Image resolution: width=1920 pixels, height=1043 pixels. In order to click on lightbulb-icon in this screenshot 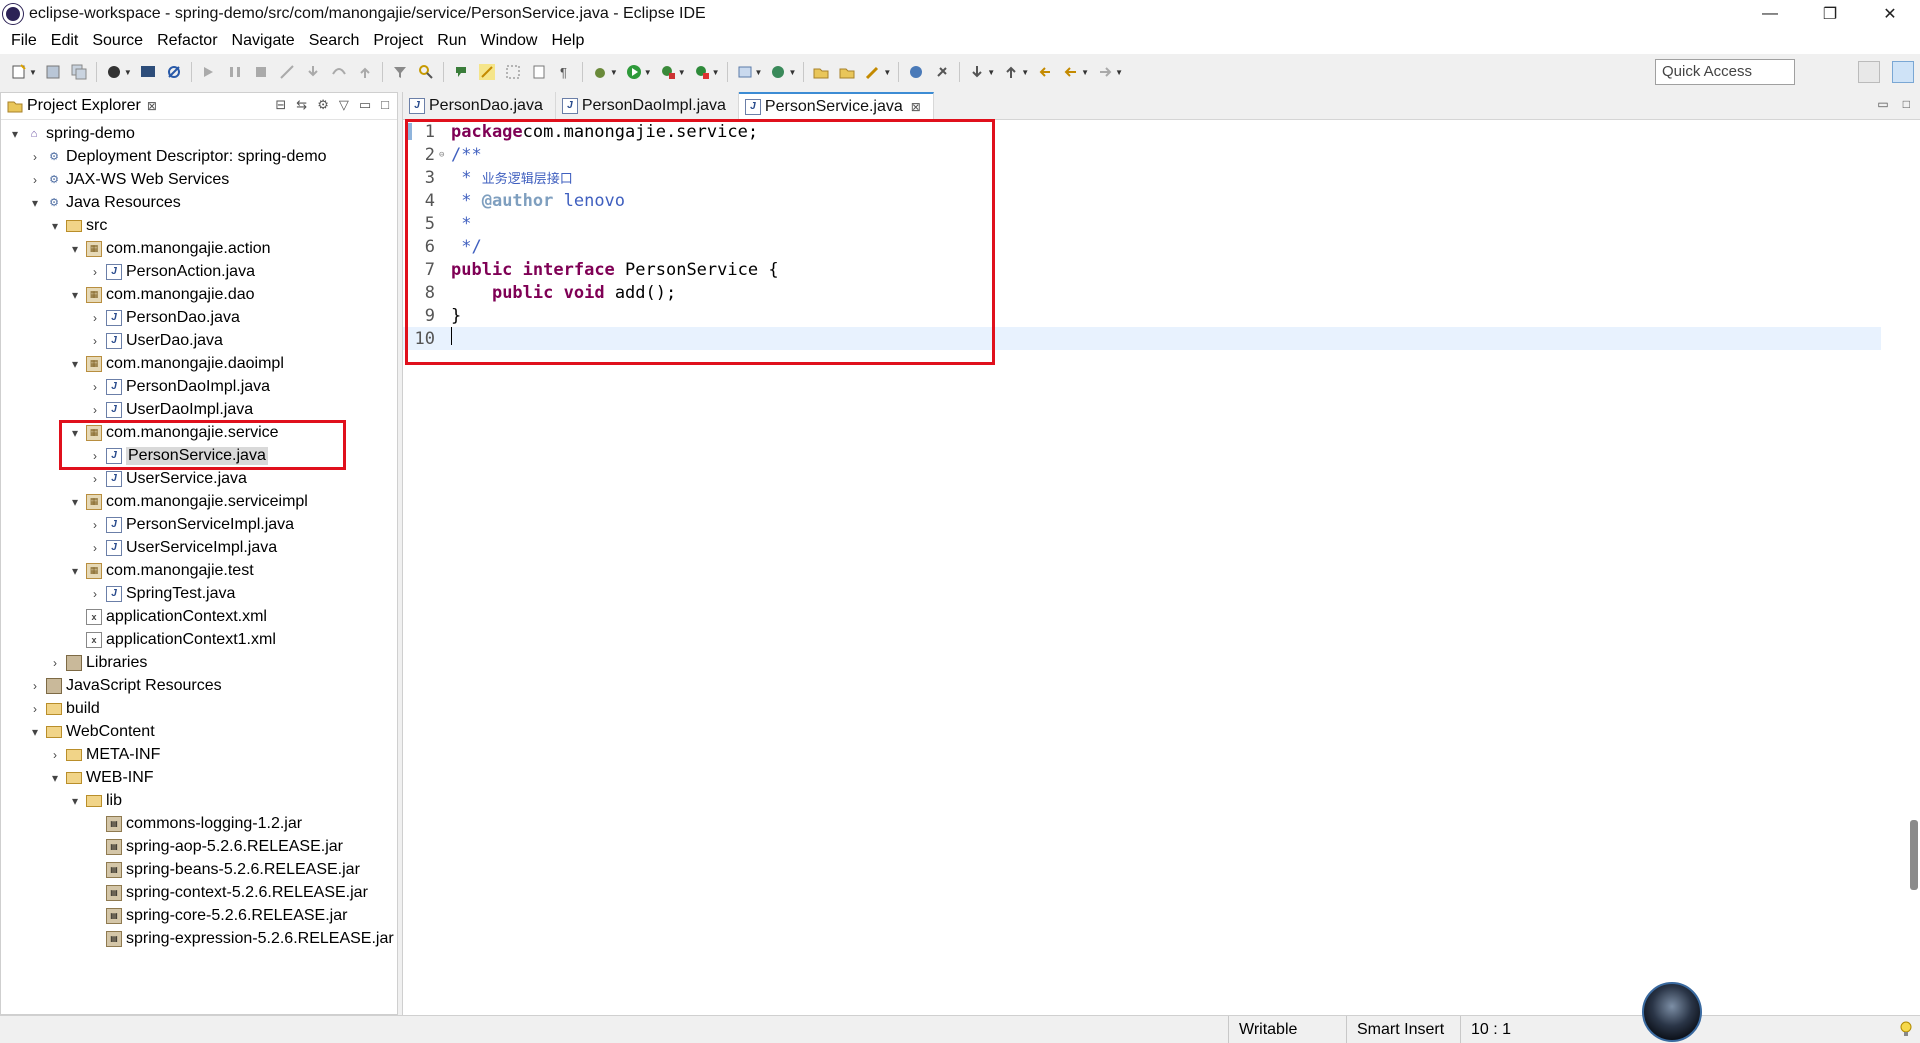, I will do `click(1906, 1029)`.